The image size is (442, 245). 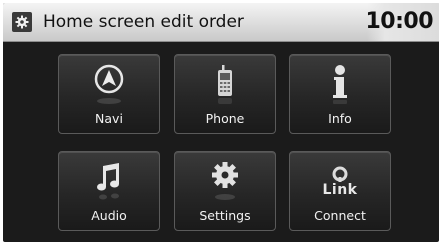 What do you see at coordinates (225, 215) in the screenshot?
I see `tile-label: Settings` at bounding box center [225, 215].